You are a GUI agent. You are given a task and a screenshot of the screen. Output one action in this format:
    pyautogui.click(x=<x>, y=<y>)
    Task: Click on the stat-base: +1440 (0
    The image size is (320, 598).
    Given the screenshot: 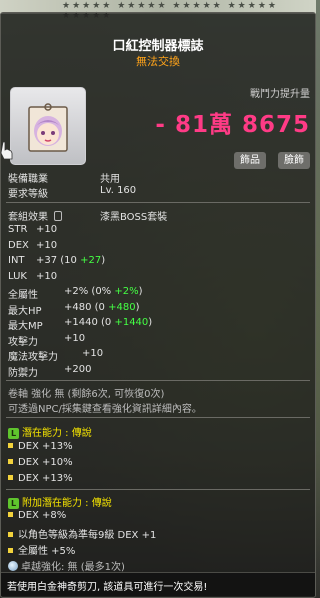 What is the action you would take?
    pyautogui.click(x=89, y=322)
    